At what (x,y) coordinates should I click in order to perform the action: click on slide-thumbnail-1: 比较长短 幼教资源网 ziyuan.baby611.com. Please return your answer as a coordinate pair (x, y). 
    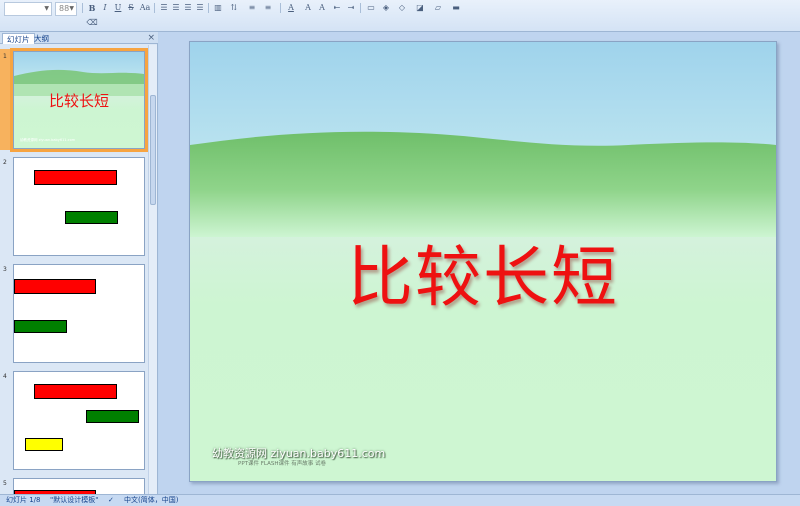
    Looking at the image, I should click on (79, 100).